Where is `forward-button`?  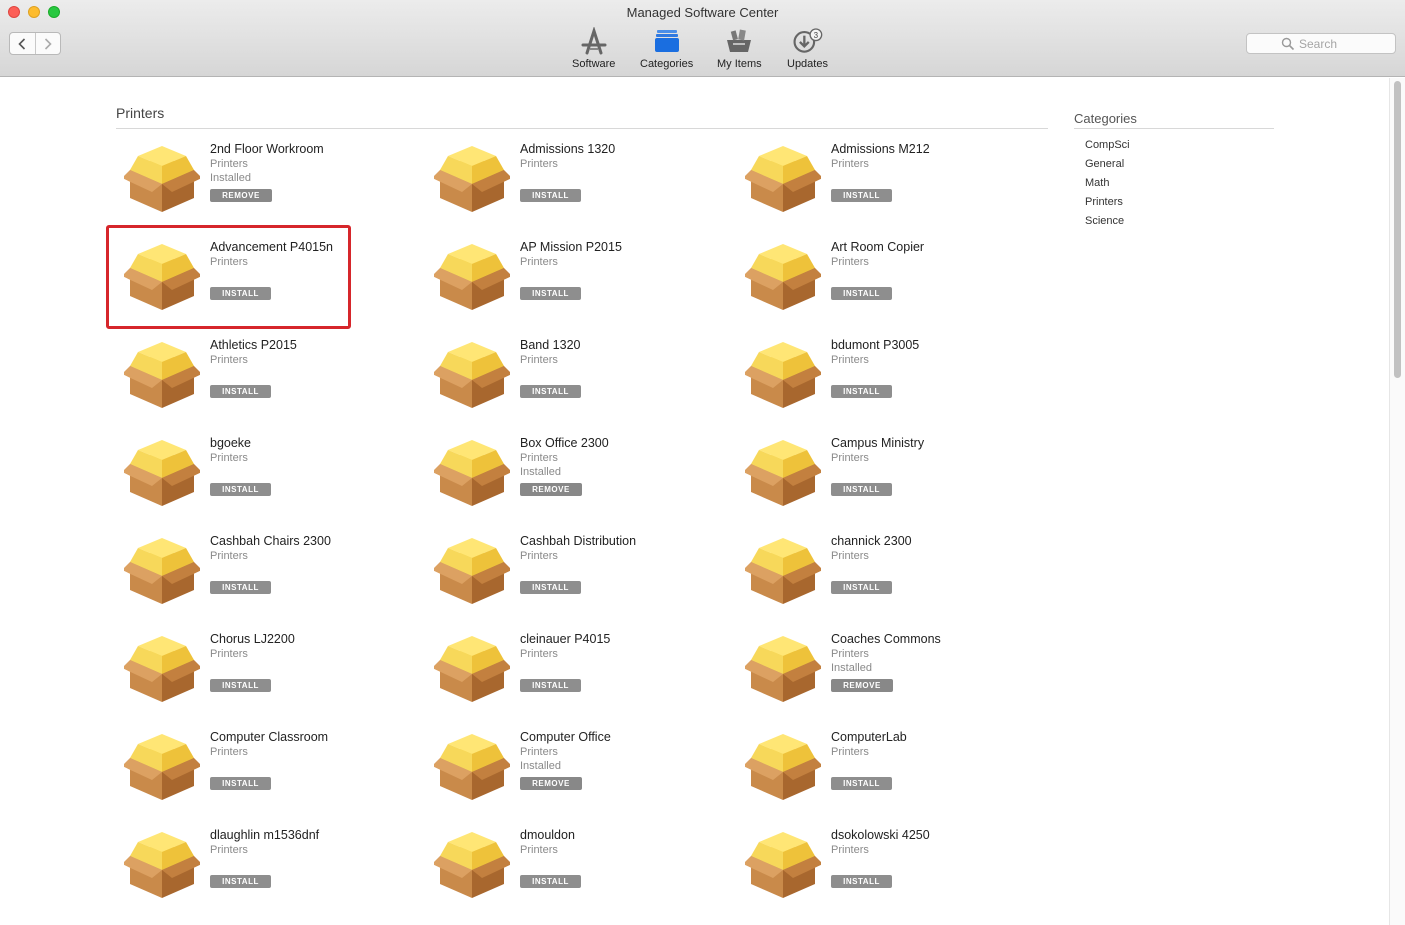 forward-button is located at coordinates (47, 43).